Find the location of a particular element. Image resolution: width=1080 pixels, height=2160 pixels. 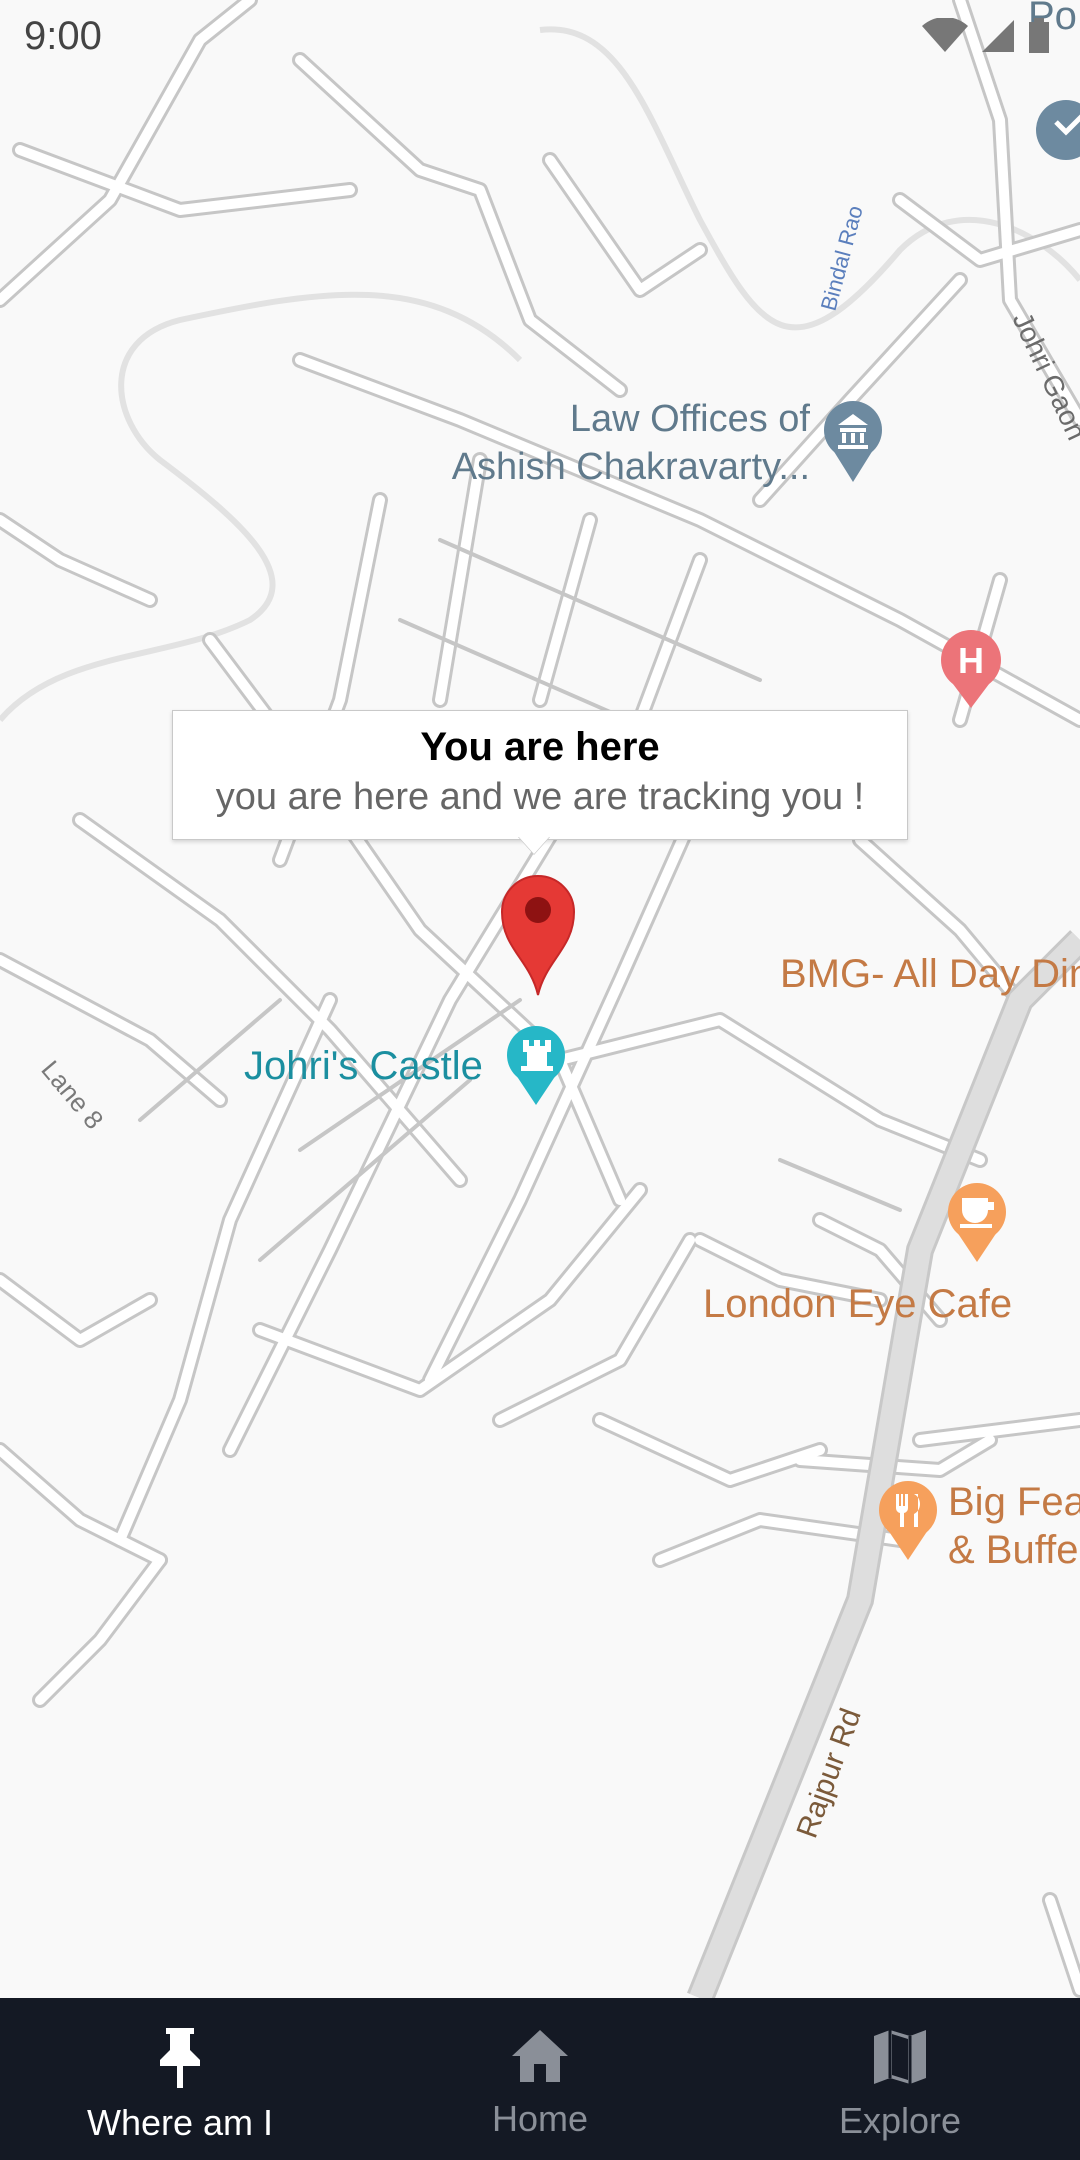

bottom-navigation: Where am I Home Explore is located at coordinates (540, 2079).